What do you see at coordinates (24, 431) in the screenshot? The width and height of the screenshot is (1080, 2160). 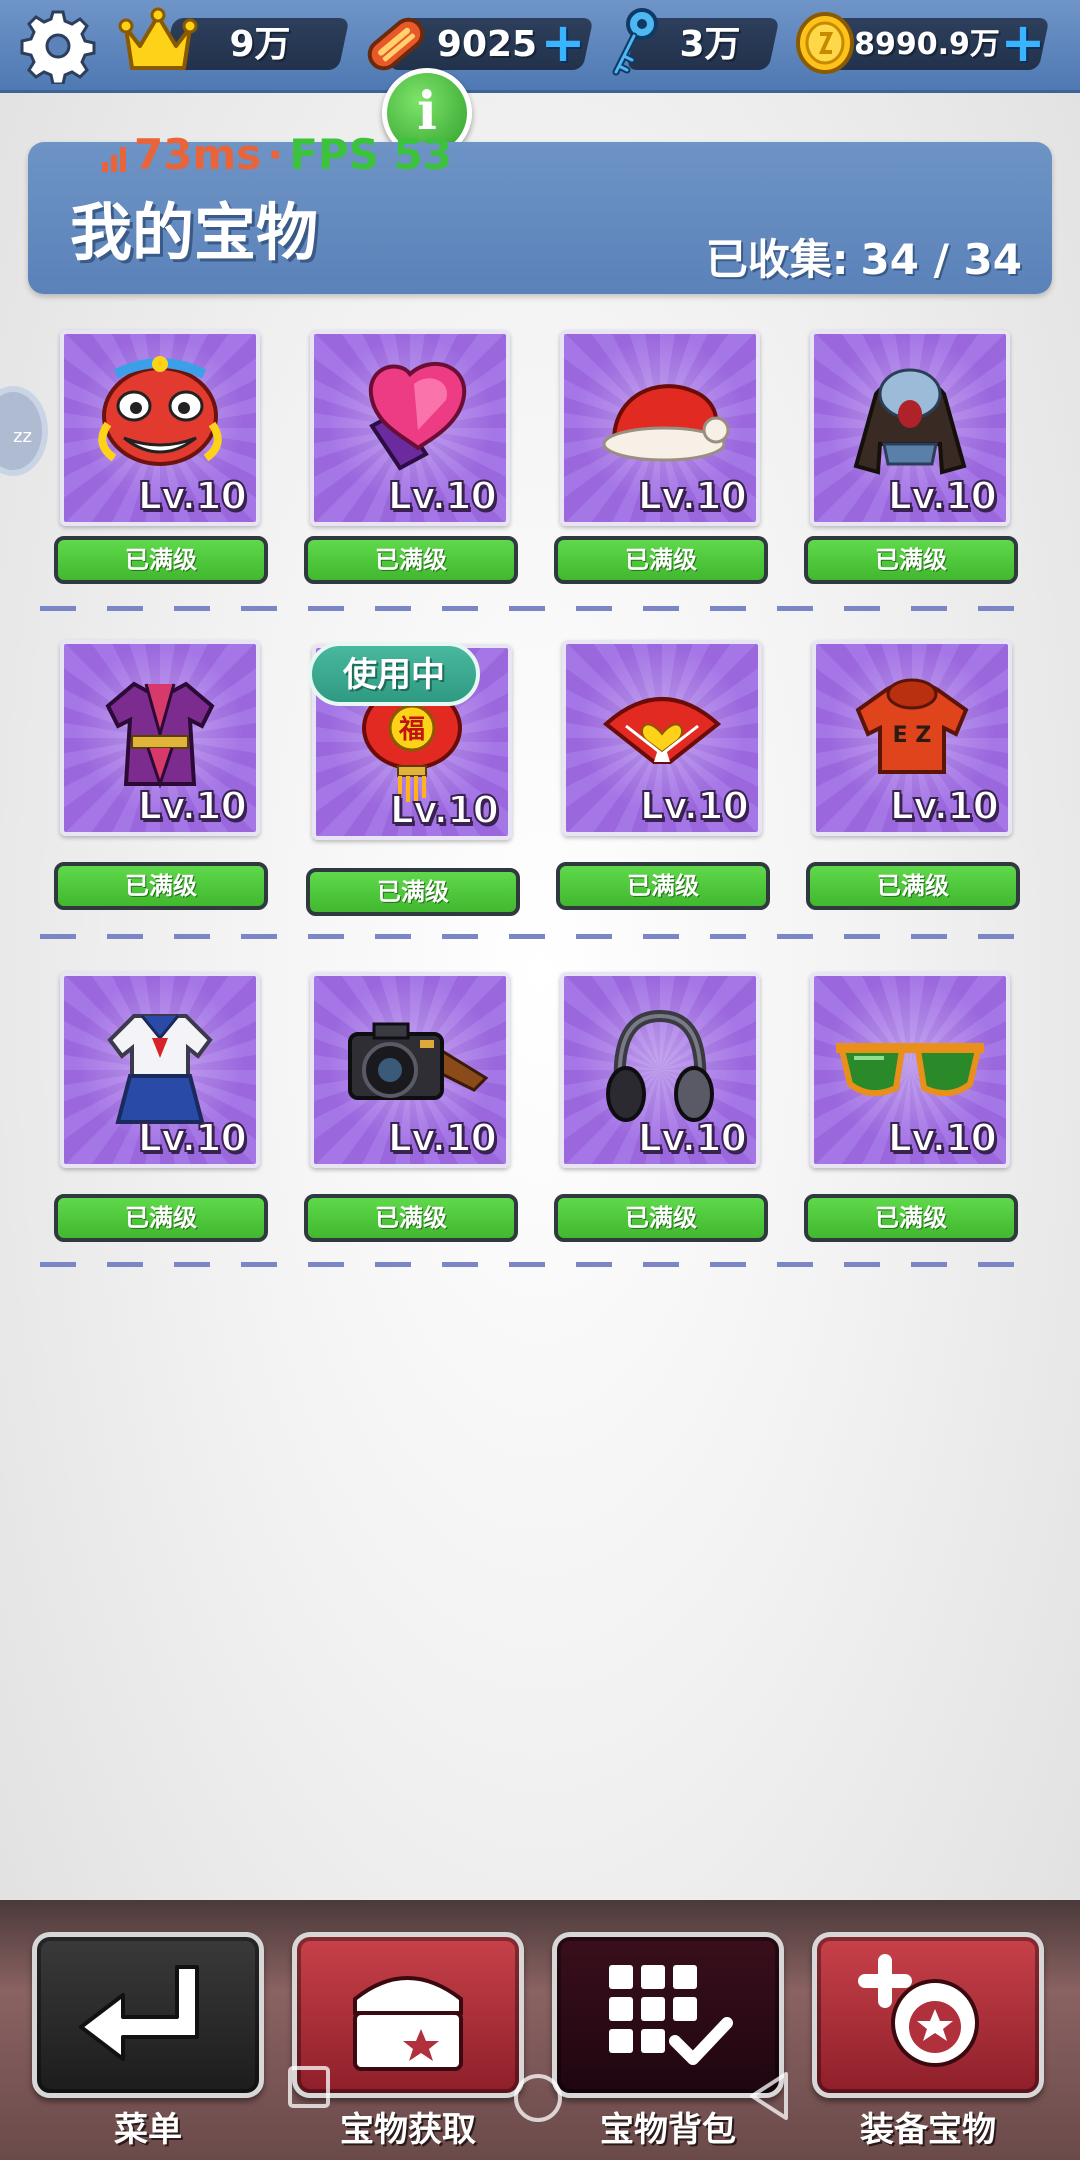 I see `side-floating-button: zz` at bounding box center [24, 431].